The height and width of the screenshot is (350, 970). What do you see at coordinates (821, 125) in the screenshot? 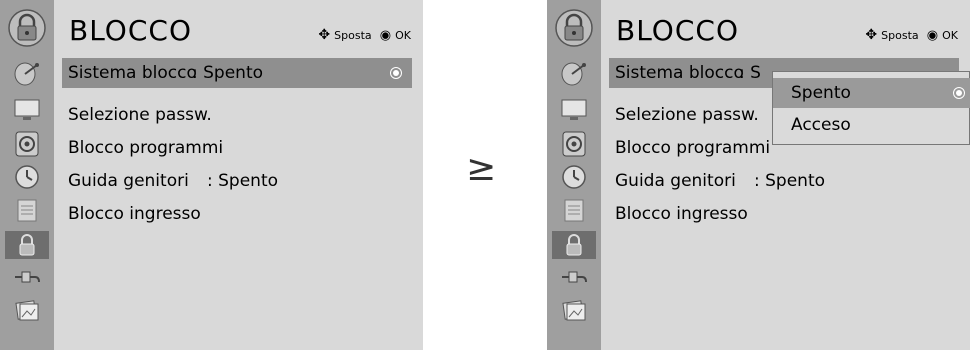
I see `popup-option-label: Acceso` at bounding box center [821, 125].